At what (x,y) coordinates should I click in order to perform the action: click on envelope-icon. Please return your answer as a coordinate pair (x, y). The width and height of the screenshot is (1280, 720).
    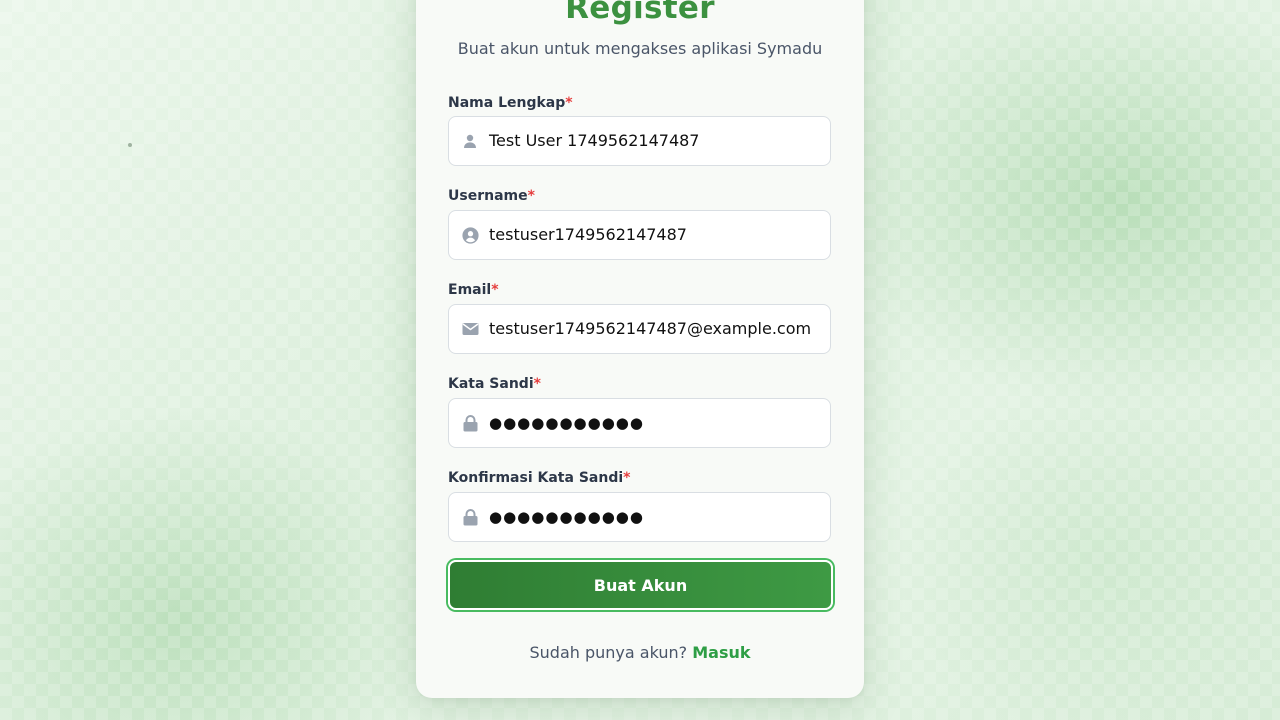
    Looking at the image, I should click on (470, 329).